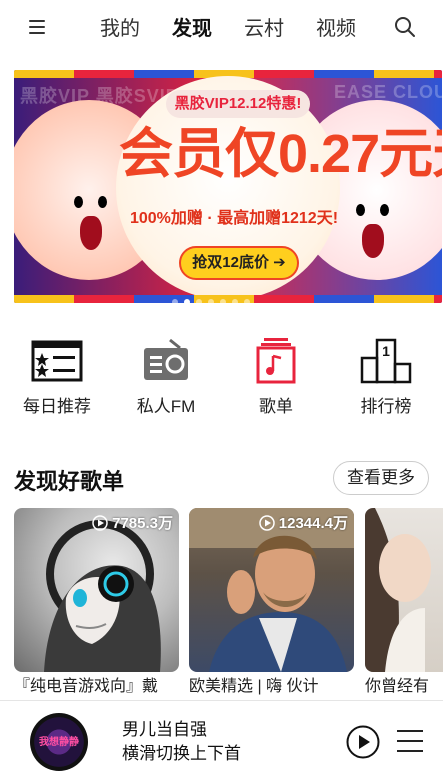 The image size is (443, 783). I want to click on ghost-face-left, so click(90, 227).